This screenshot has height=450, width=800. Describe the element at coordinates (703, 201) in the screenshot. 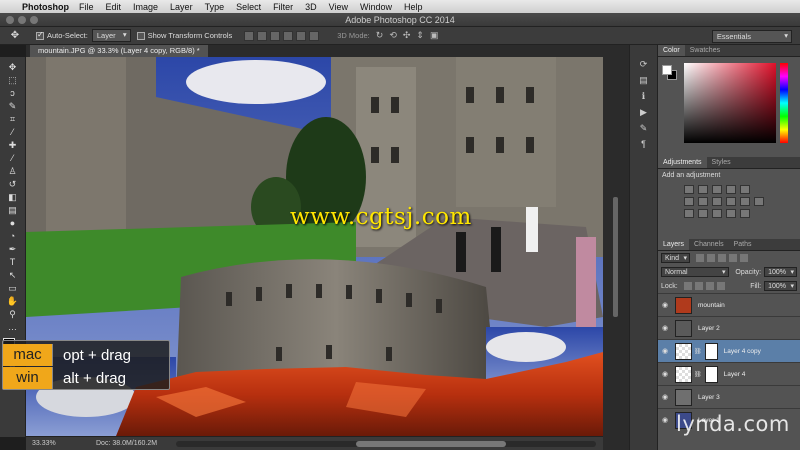

I see `color-balance-icon` at that location.